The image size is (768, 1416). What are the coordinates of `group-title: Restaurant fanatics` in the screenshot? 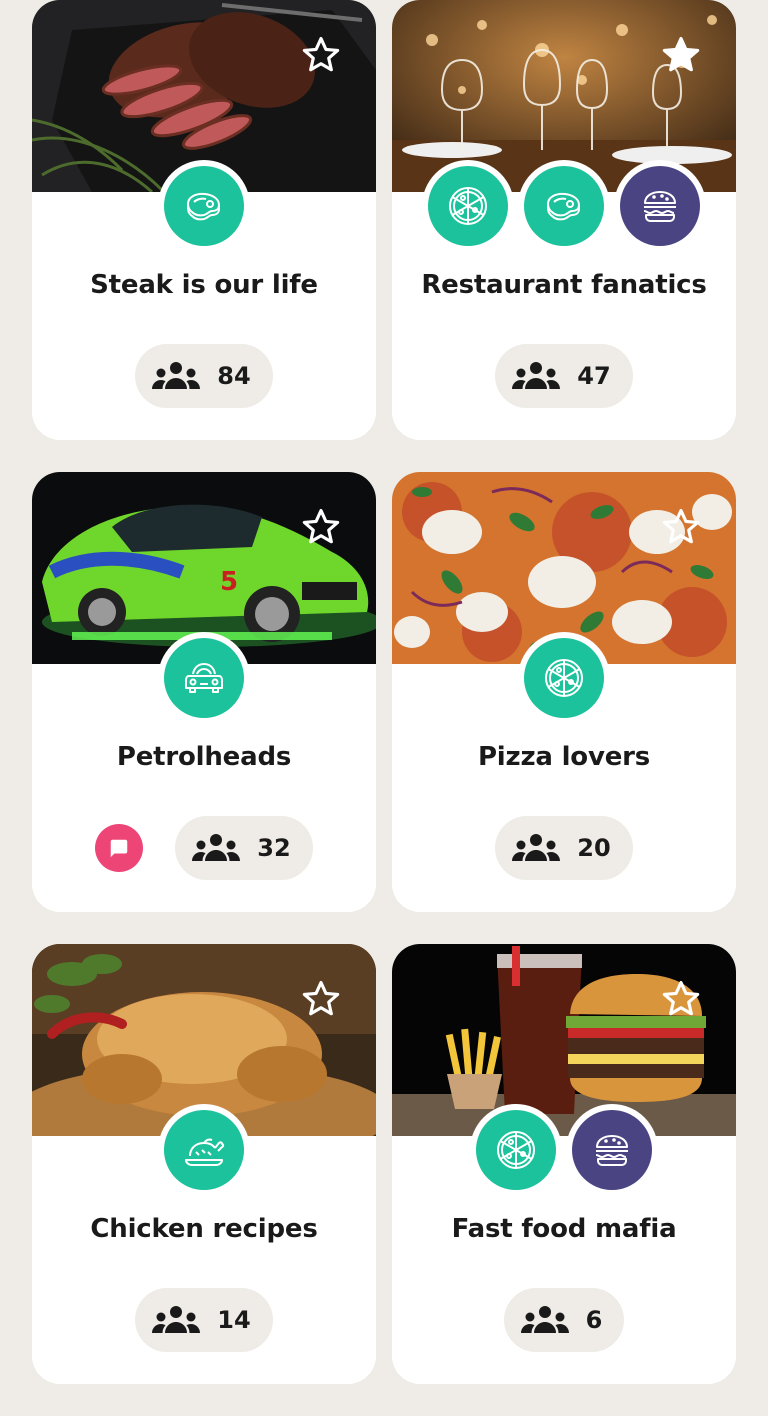 It's located at (564, 285).